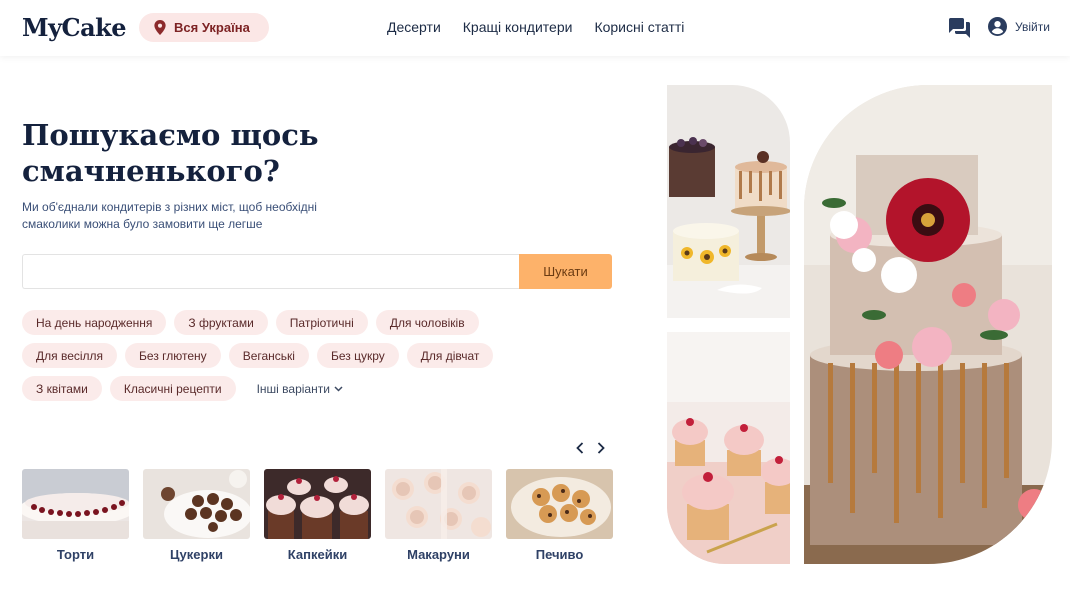  Describe the element at coordinates (74, 27) in the screenshot. I see `logo: MyCake` at that location.